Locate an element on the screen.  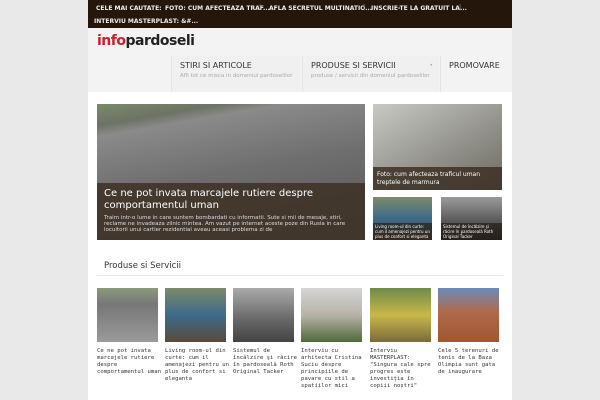
logo: infopardoseli is located at coordinates (146, 41).